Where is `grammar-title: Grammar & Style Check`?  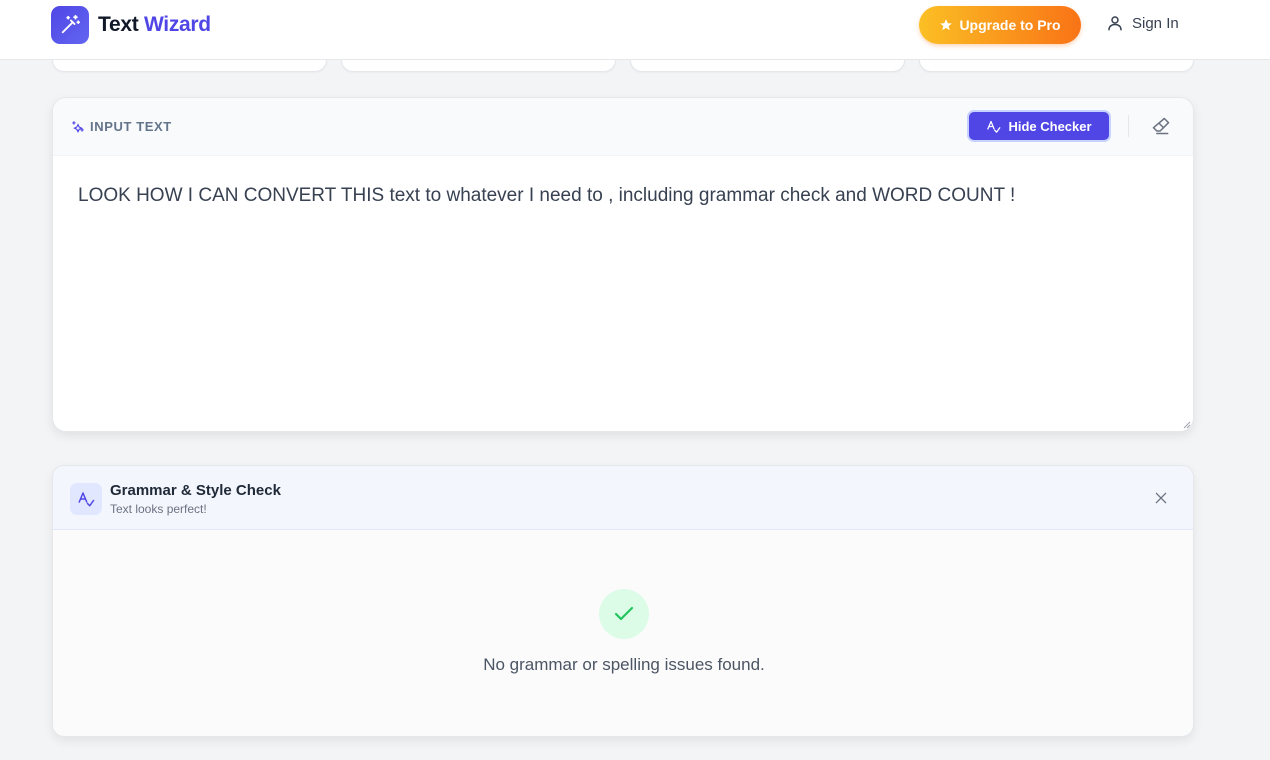
grammar-title: Grammar & Style Check is located at coordinates (195, 490).